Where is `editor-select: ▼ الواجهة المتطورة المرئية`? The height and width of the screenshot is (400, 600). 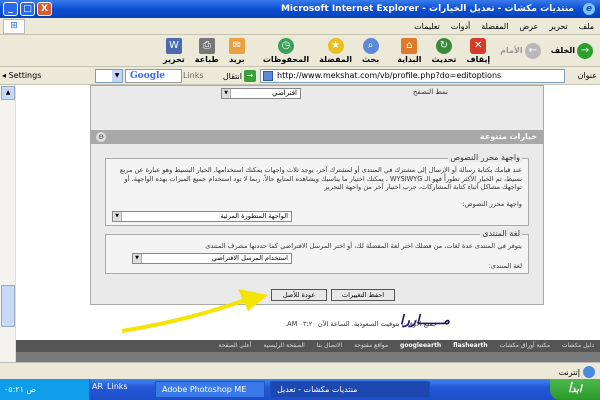
editor-select: ▼ الواجهة المتطورة المرئية is located at coordinates (202, 216).